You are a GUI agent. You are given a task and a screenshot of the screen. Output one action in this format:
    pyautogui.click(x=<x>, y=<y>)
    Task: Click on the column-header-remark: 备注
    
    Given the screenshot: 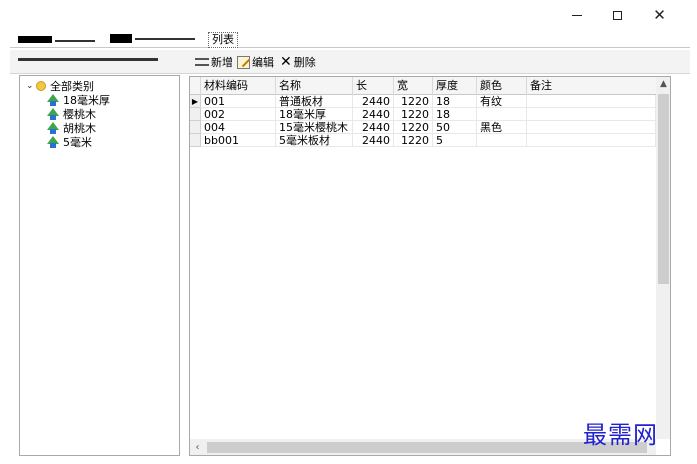 What is the action you would take?
    pyautogui.click(x=591, y=86)
    